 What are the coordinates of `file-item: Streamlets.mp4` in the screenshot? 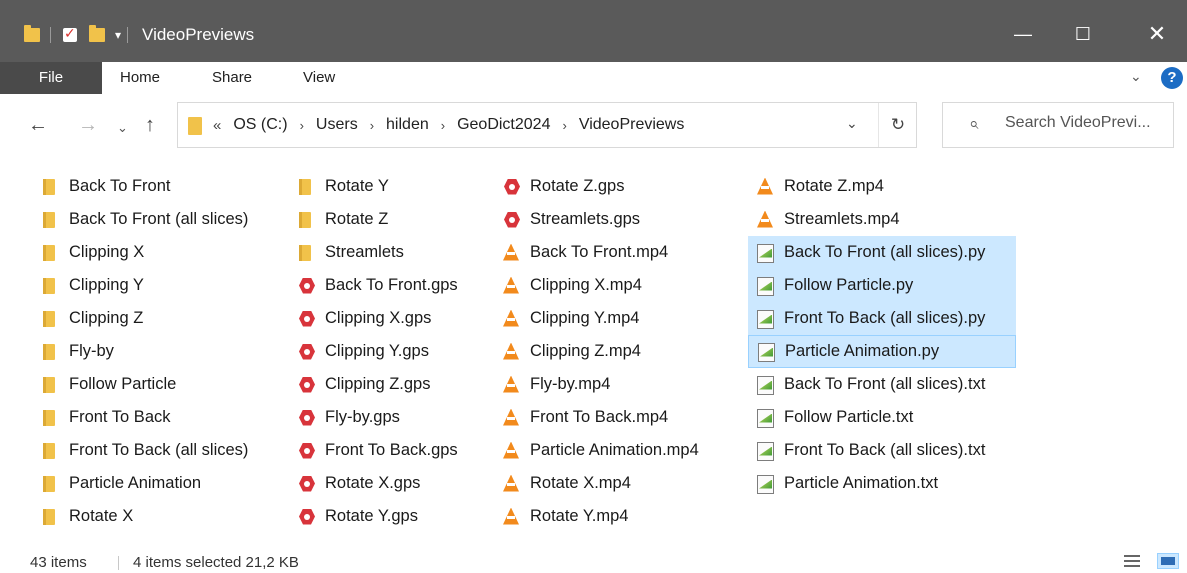 It's located at (882, 219).